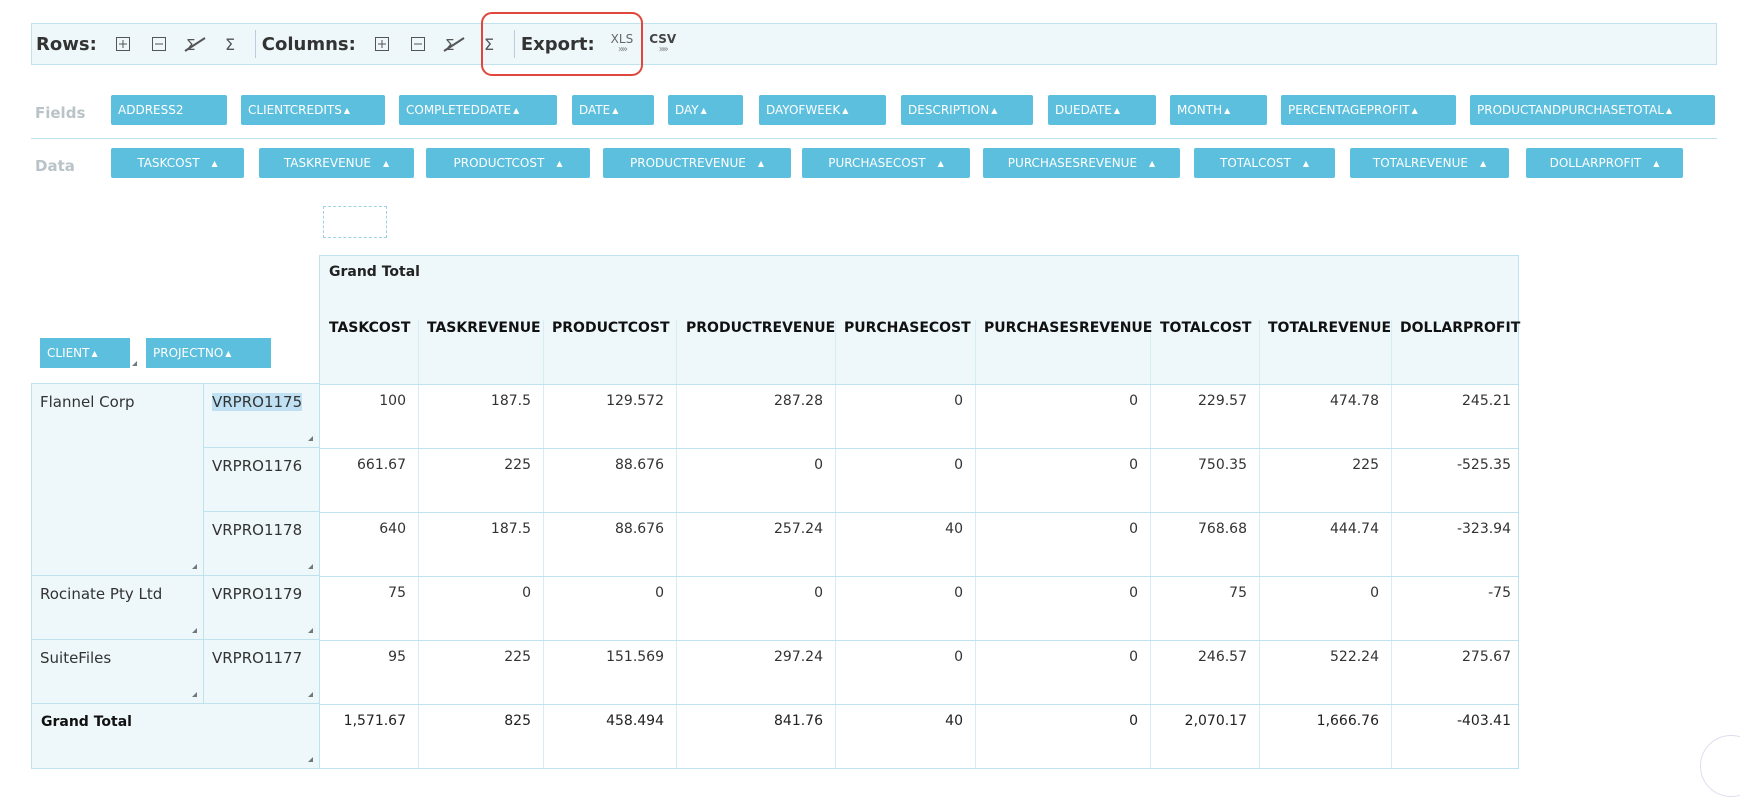  Describe the element at coordinates (1330, 328) in the screenshot. I see `column-header-totalrevenue: TOTALREVENUE` at that location.